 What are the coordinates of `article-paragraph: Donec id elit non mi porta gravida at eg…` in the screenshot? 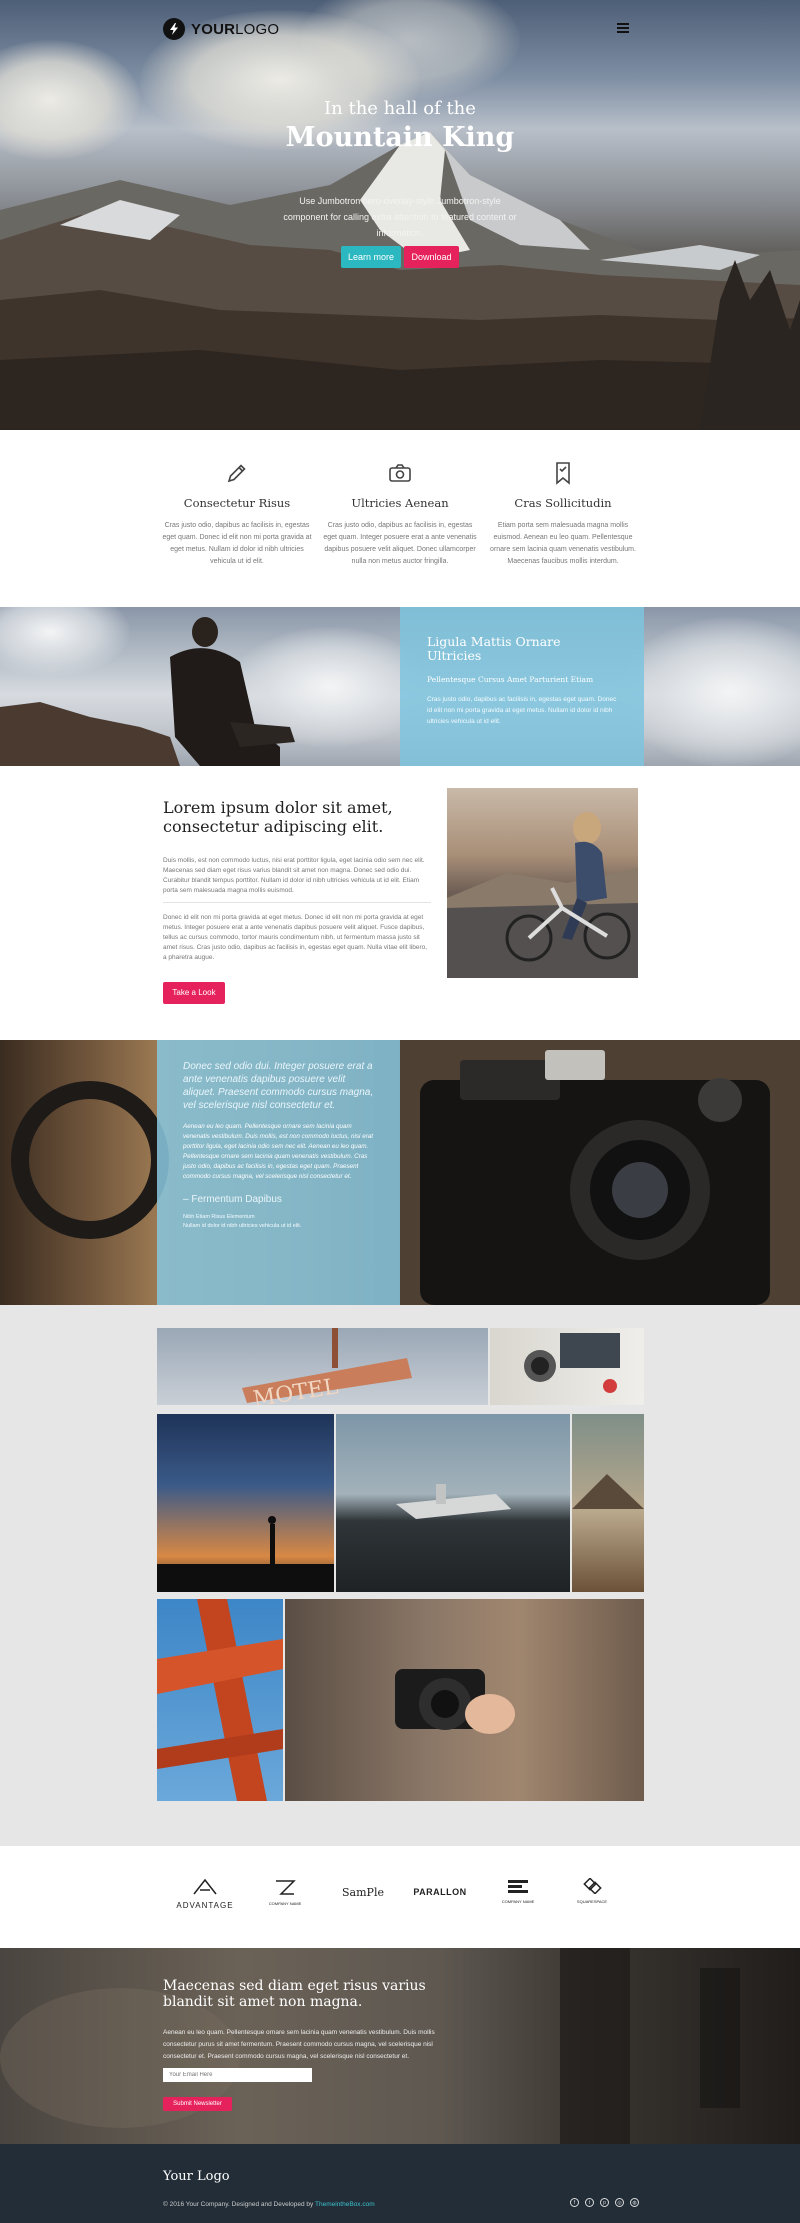 It's located at (295, 937).